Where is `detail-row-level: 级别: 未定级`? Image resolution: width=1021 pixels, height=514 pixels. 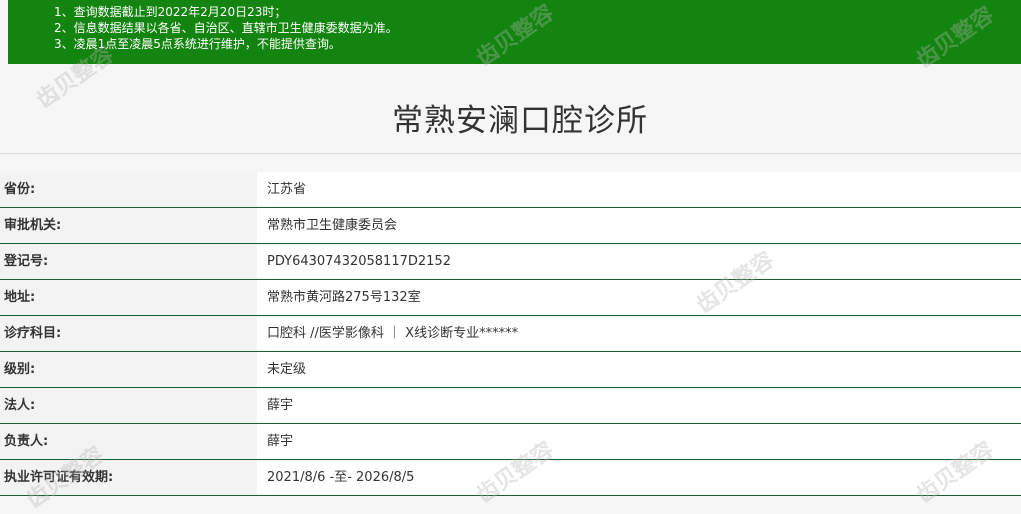 detail-row-level: 级别: 未定级 is located at coordinates (510, 370).